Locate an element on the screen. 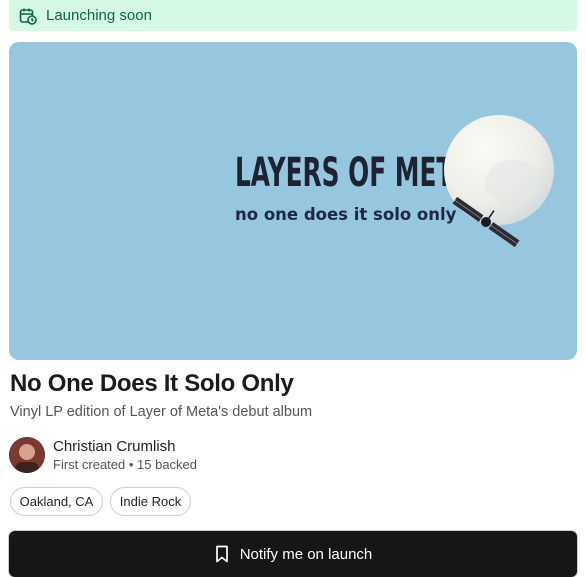  creator-name: Christian Crumlish is located at coordinates (114, 446).